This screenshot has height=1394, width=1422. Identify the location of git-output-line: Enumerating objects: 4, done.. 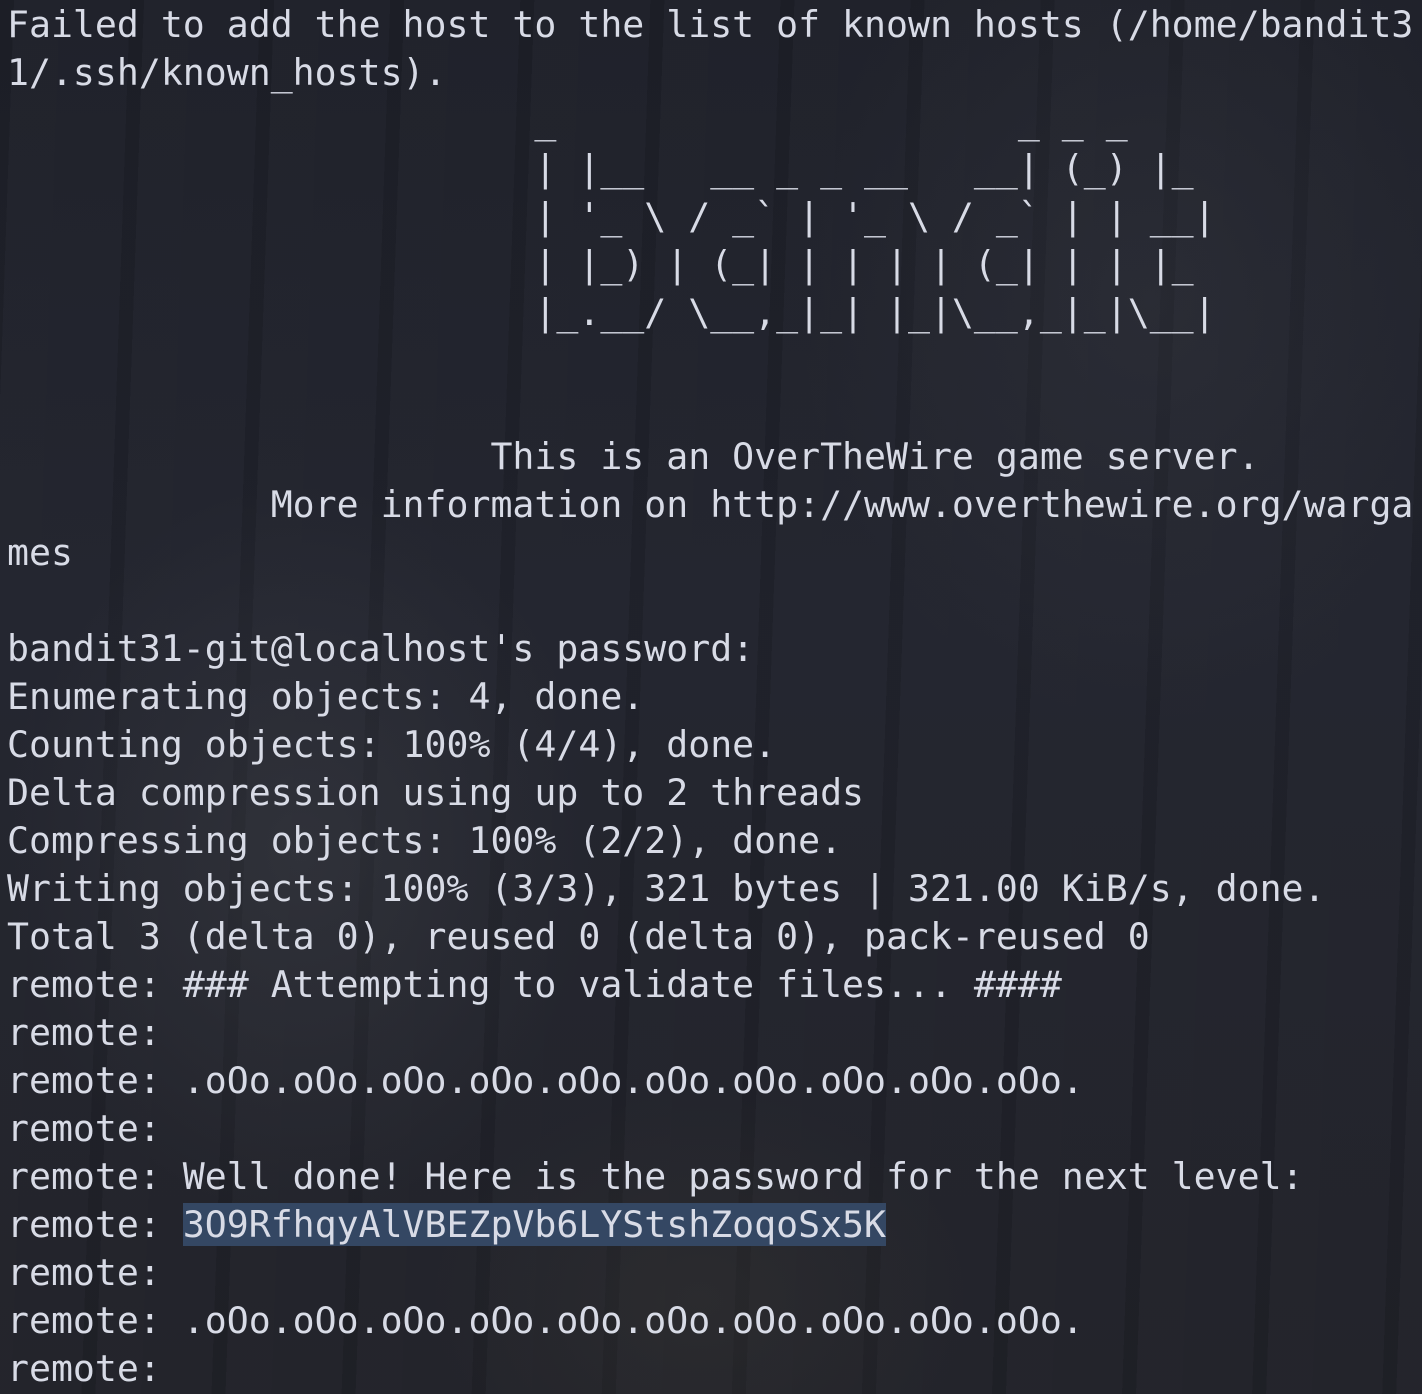
(326, 696).